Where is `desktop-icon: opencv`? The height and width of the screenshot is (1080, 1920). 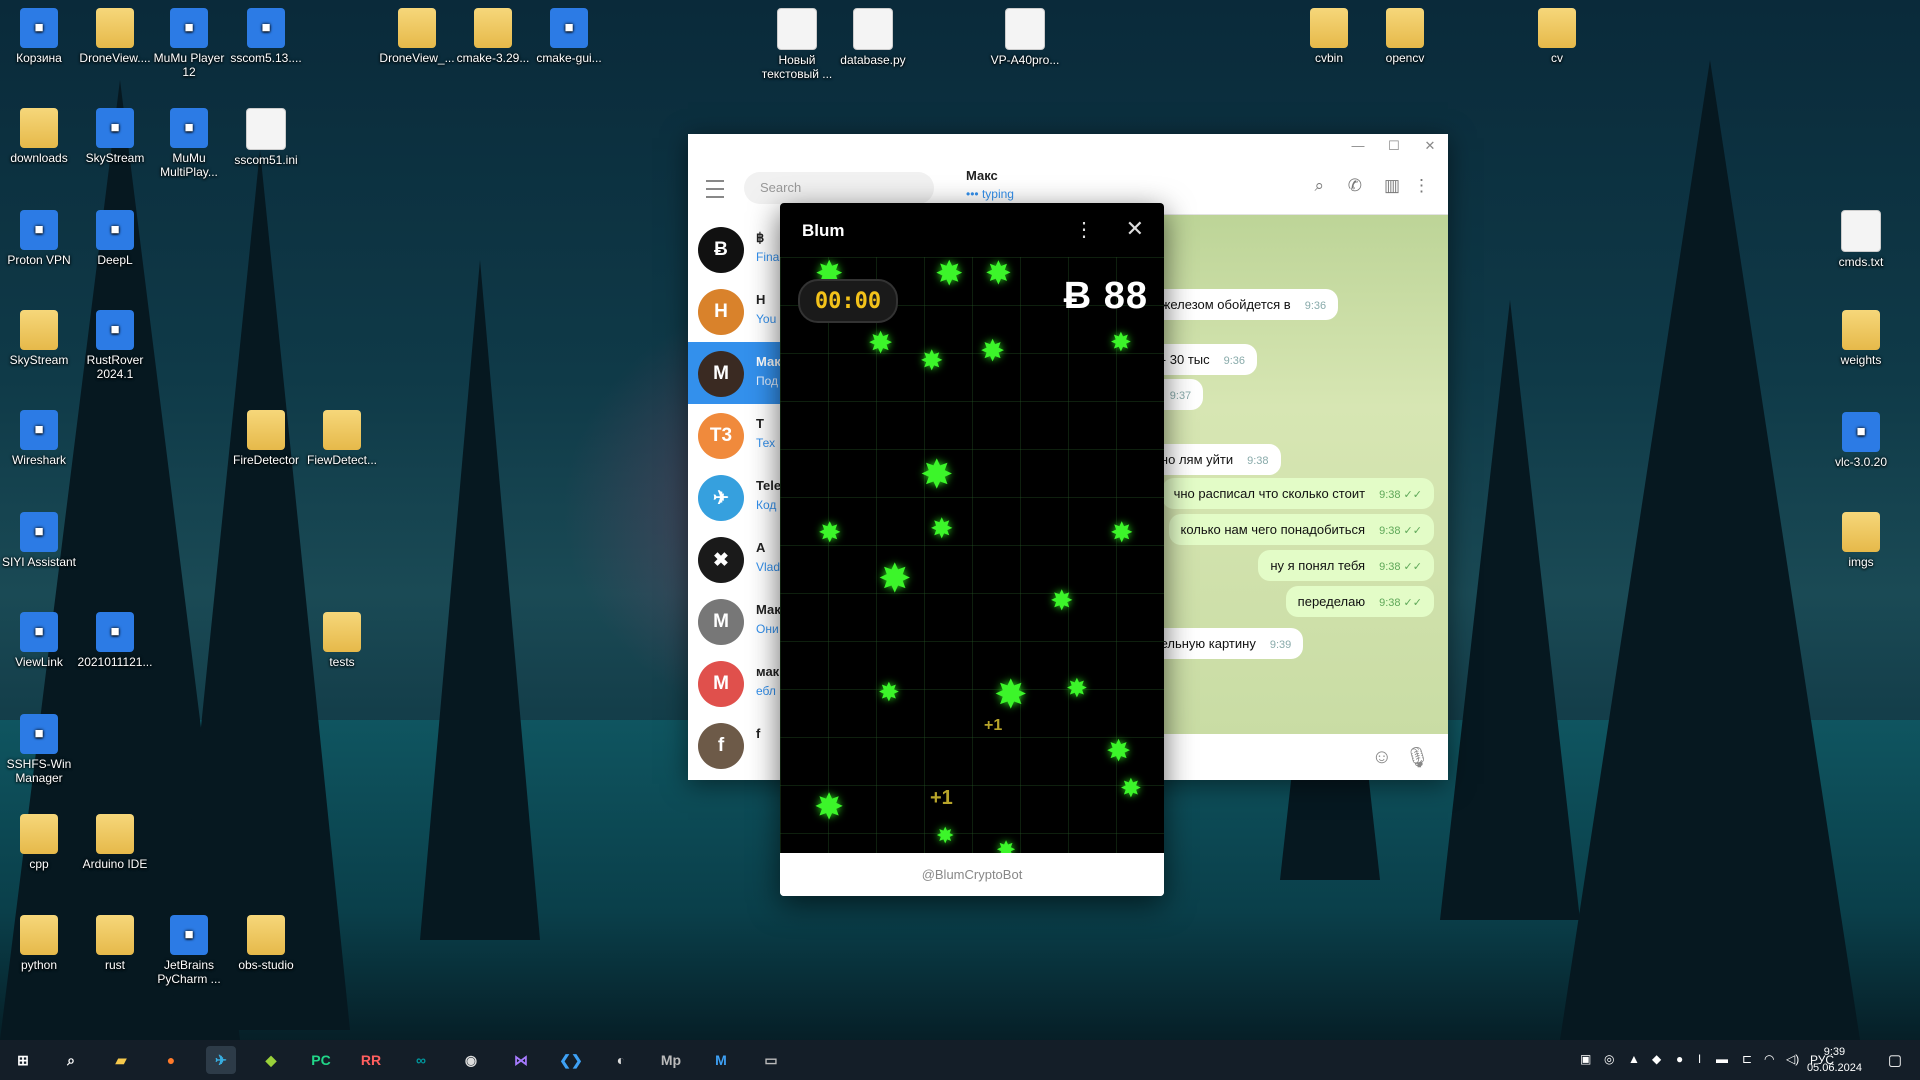 desktop-icon: opencv is located at coordinates (1405, 36).